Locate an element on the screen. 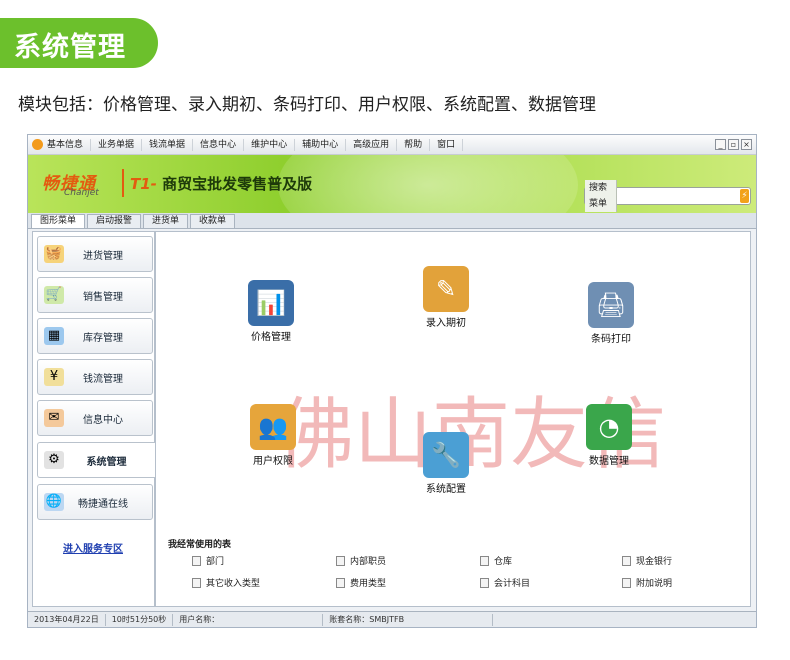 The width and height of the screenshot is (790, 660). module-label: 系统配置 is located at coordinates (446, 489).